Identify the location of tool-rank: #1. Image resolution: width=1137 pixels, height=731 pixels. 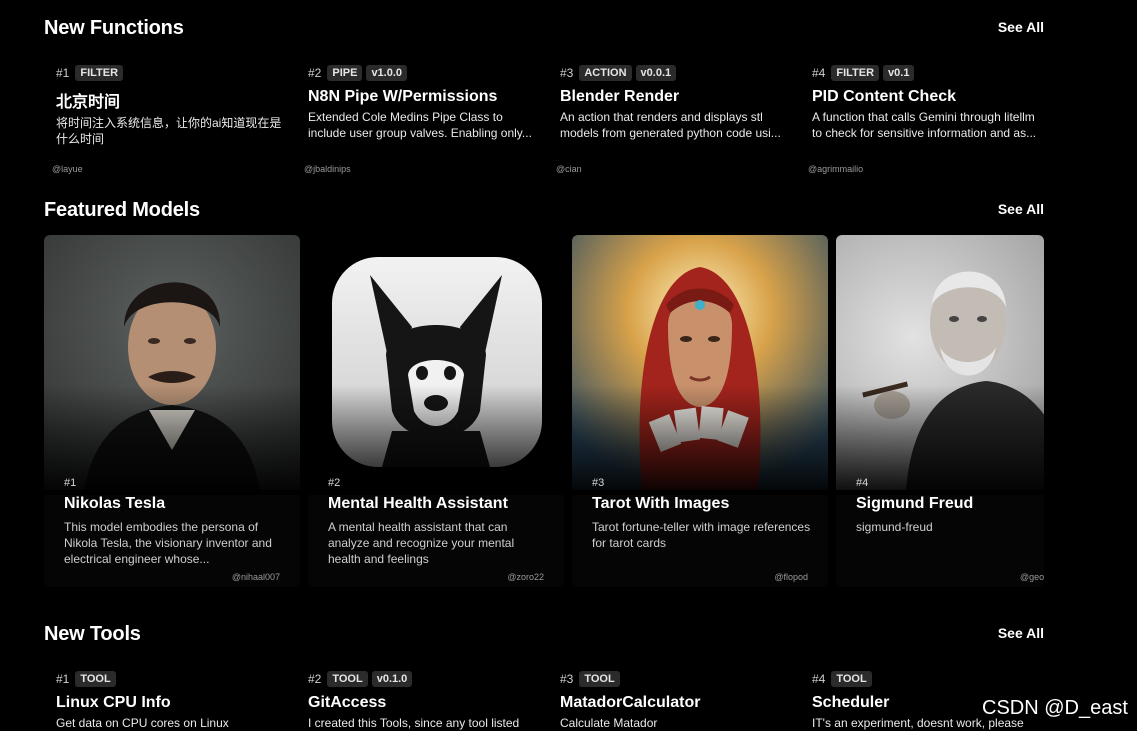
(63, 679).